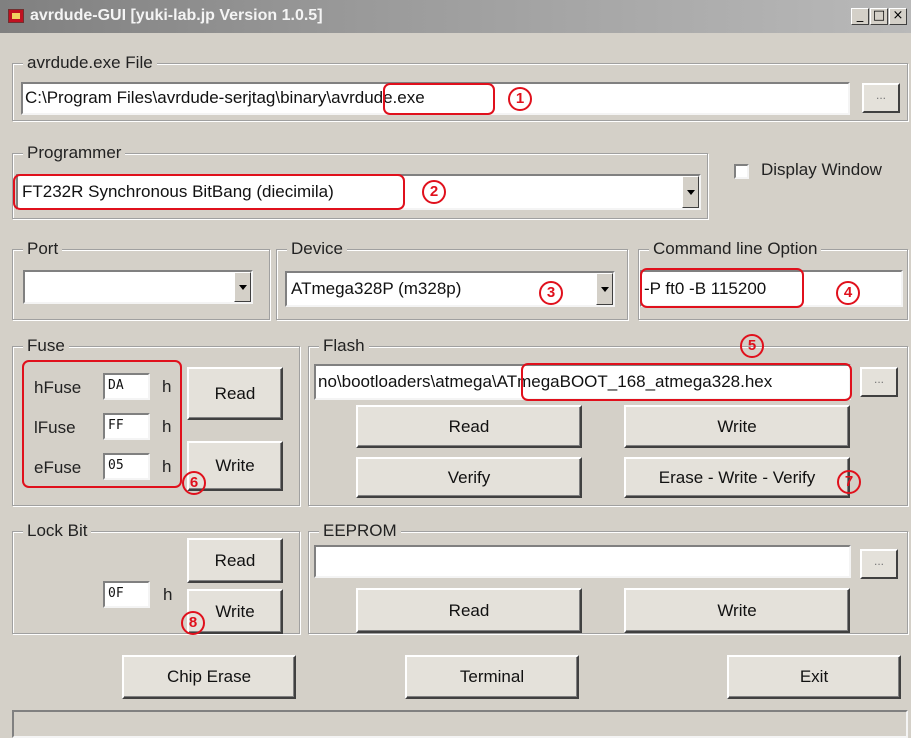 The width and height of the screenshot is (911, 738). I want to click on eeprom-read-button: Read, so click(469, 610).